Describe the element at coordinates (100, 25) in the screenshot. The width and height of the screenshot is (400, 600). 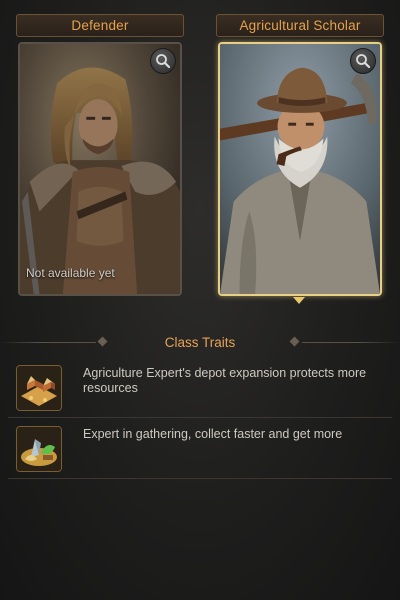
I see `card-title-defender: Defender` at that location.